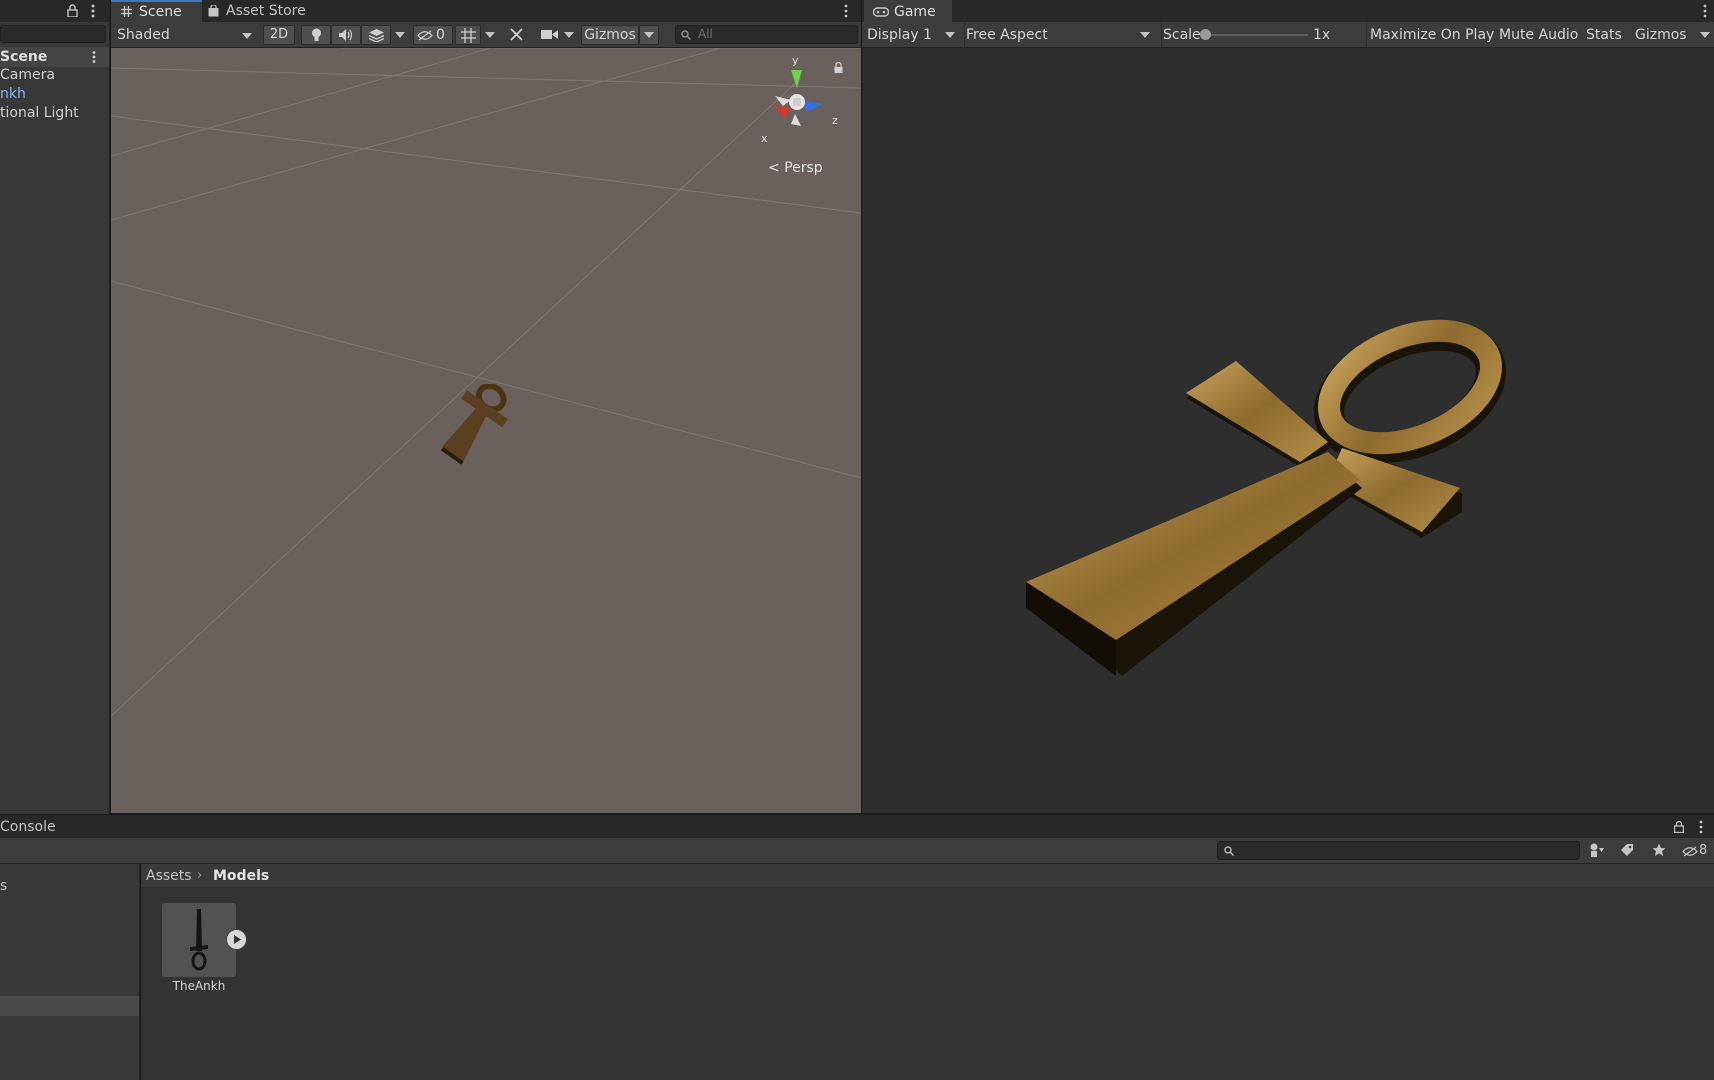 The width and height of the screenshot is (1714, 1080). Describe the element at coordinates (28, 827) in the screenshot. I see `tab-console: Console` at that location.